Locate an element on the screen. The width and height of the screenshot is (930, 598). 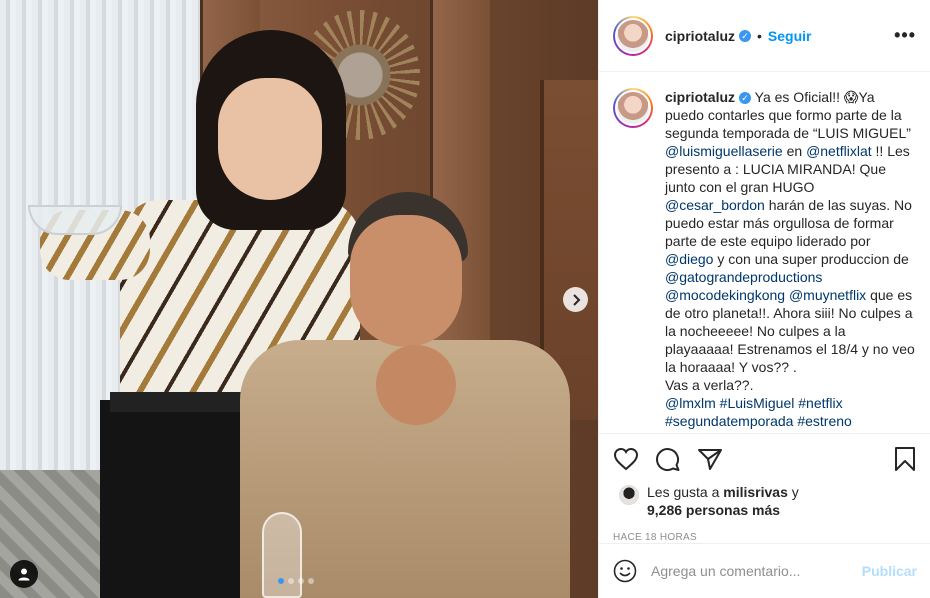
caption-segment: en is located at coordinates (794, 151).